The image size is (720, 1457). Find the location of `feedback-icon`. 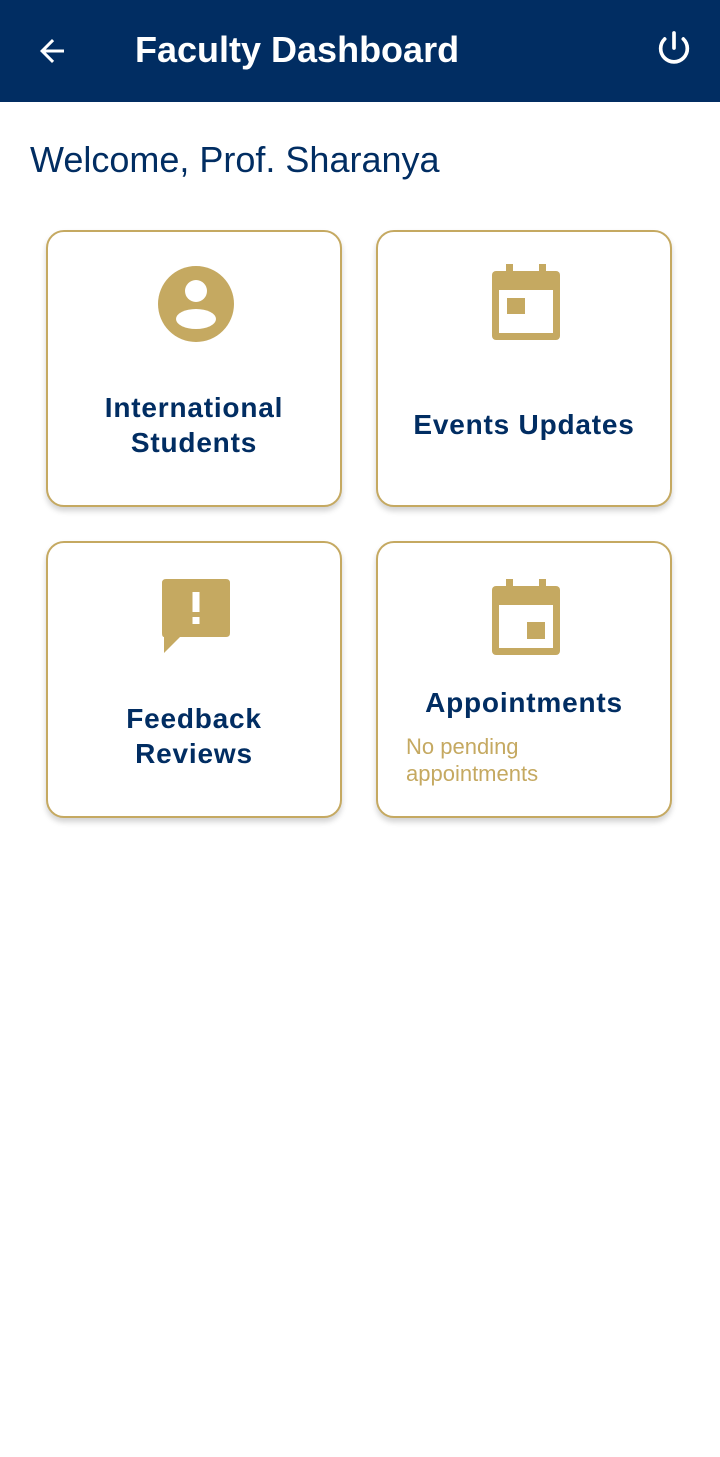

feedback-icon is located at coordinates (196, 615).